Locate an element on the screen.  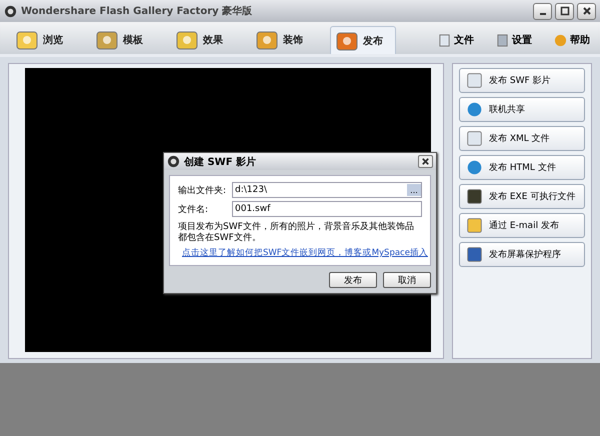
tab: 效果 is located at coordinates (203, 40).